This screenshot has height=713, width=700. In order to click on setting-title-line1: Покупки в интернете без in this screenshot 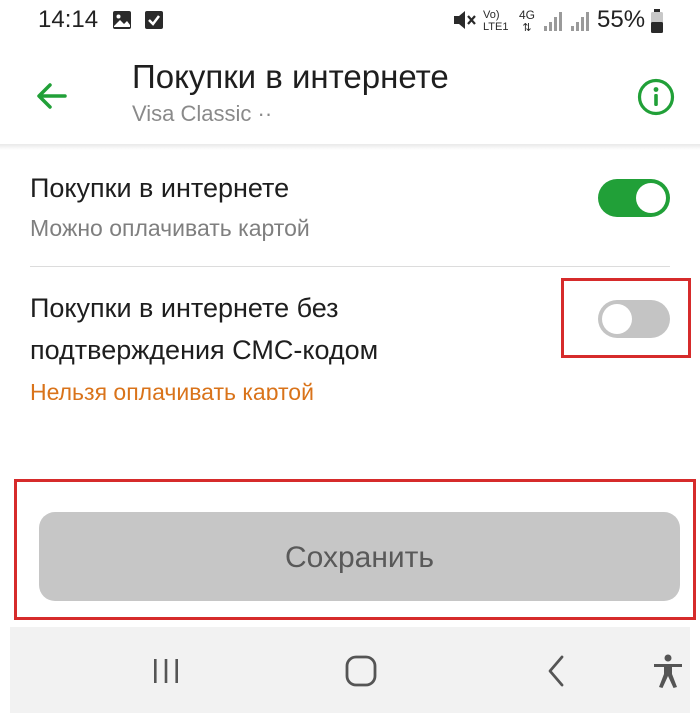, I will do `click(184, 308)`.